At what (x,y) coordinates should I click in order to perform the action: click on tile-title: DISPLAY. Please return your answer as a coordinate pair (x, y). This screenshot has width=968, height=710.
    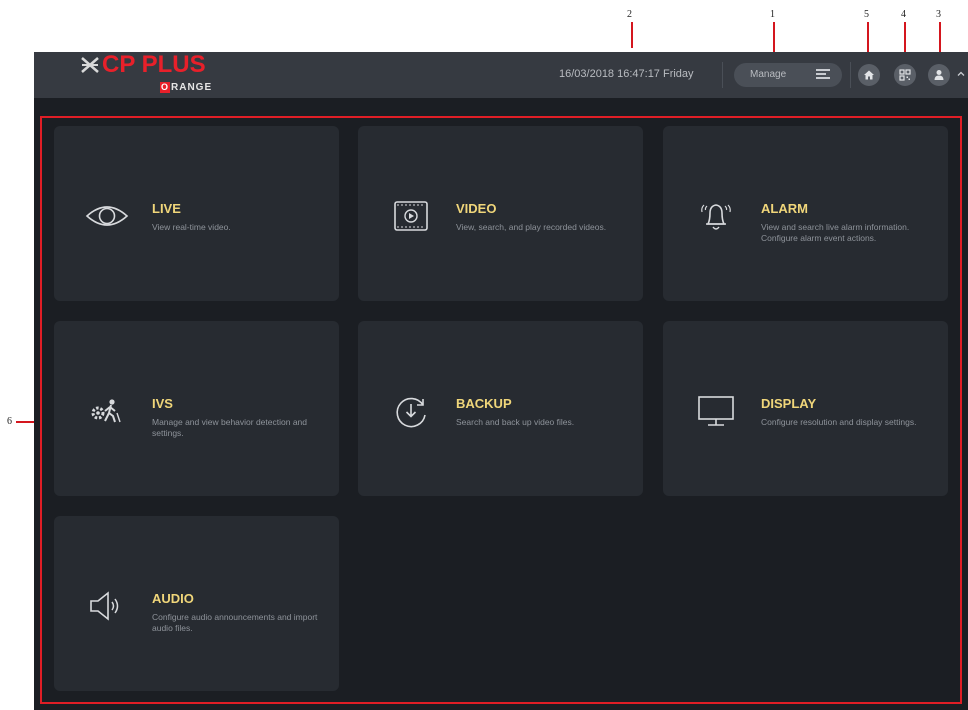
    Looking at the image, I should click on (789, 403).